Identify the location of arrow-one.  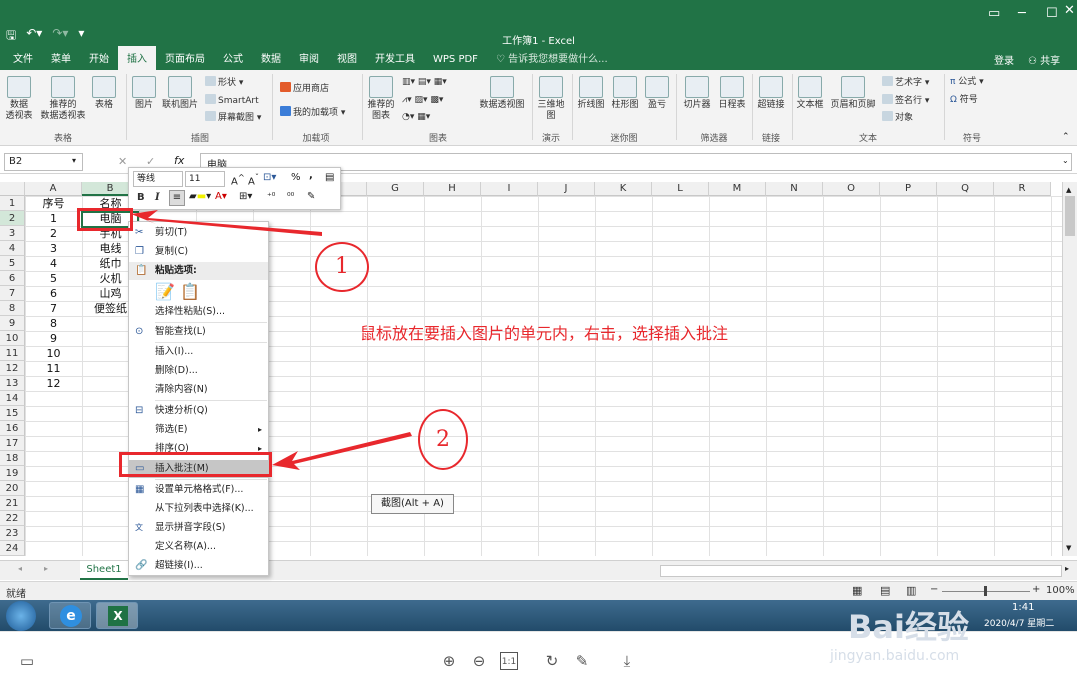
(226, 223).